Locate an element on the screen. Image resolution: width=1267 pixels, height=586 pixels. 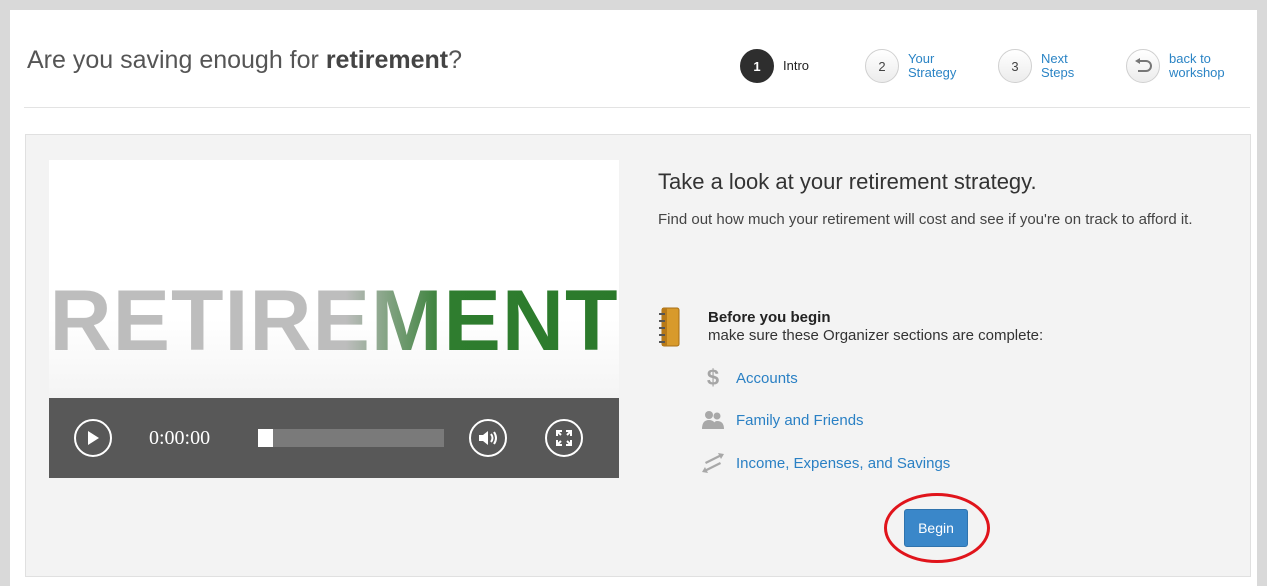
step-next-steps: 3 Next Steps is located at coordinates (1039, 66).